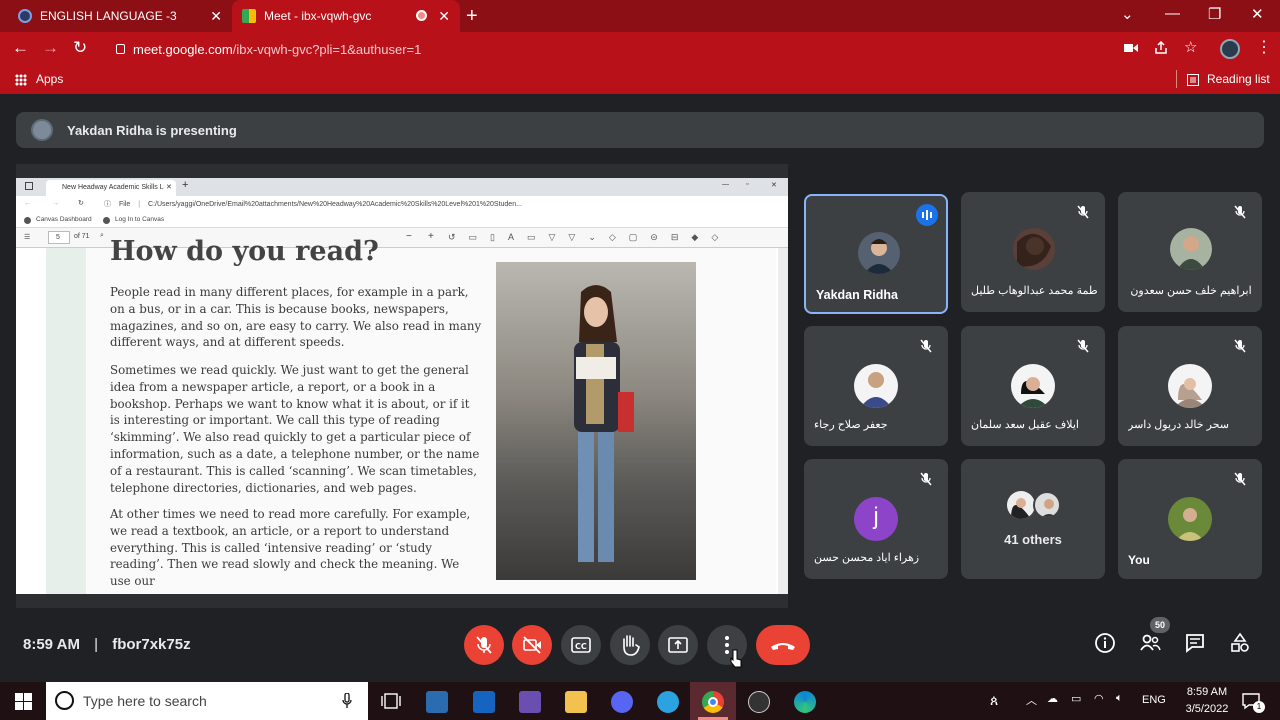 The image size is (1280, 720). What do you see at coordinates (1207, 709) in the screenshot?
I see `taskbar-date: 3/5/2022` at bounding box center [1207, 709].